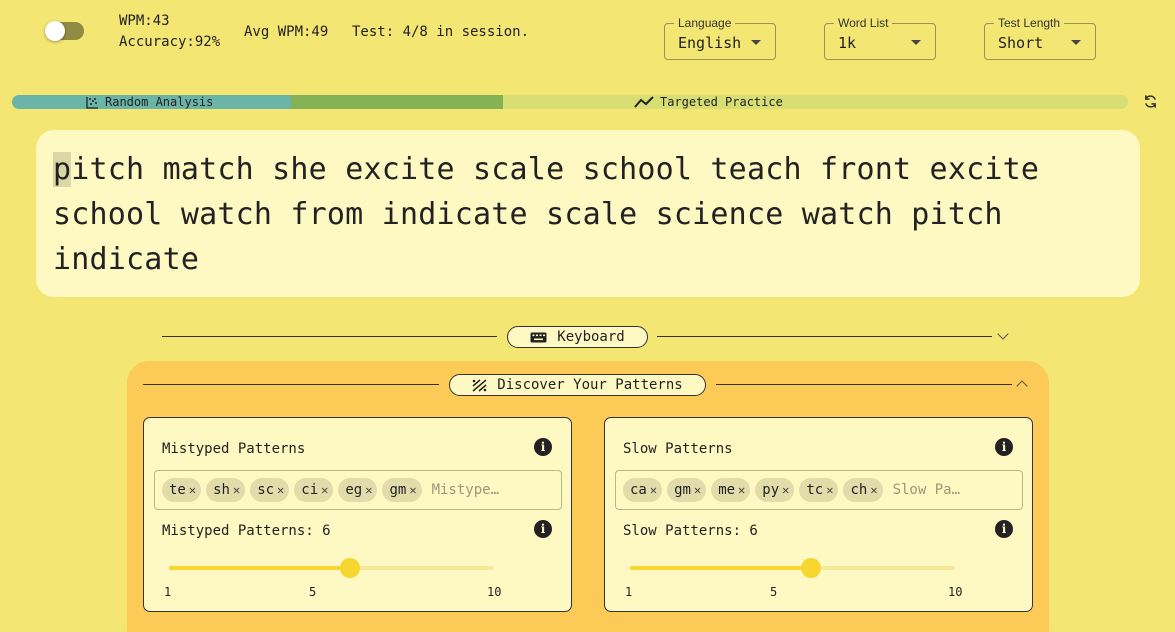 This screenshot has height=632, width=1175. I want to click on chip-label: te, so click(177, 490).